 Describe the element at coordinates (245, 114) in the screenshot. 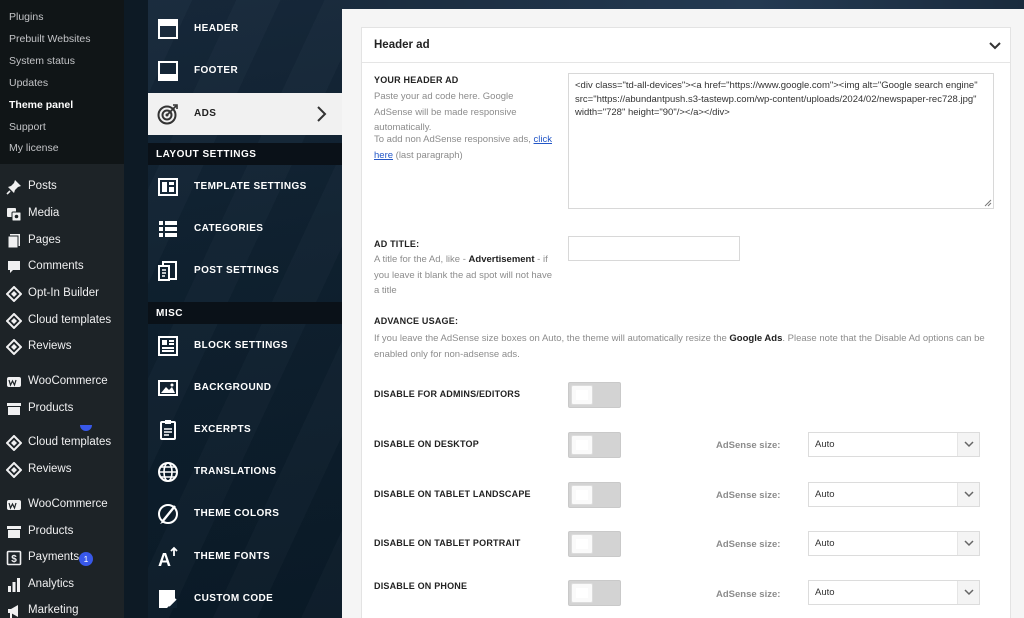

I see `nav-item-ads: ADS` at that location.